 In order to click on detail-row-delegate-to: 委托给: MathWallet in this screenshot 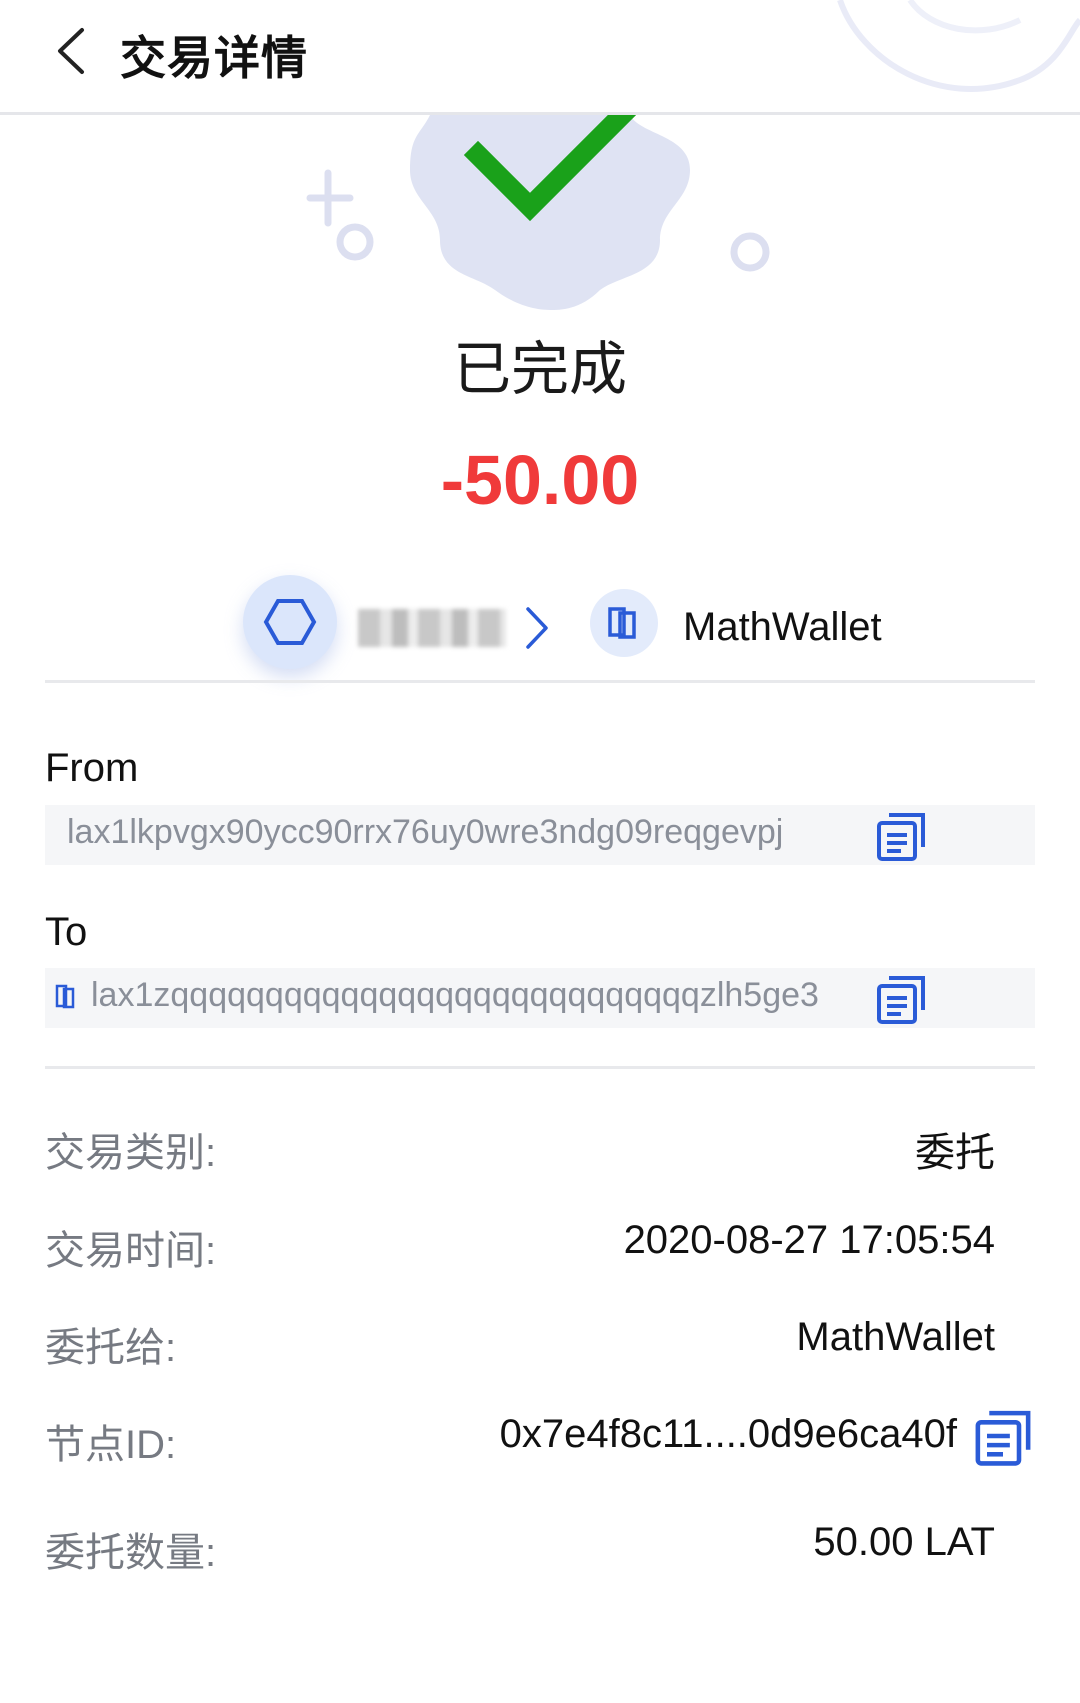, I will do `click(520, 1345)`.